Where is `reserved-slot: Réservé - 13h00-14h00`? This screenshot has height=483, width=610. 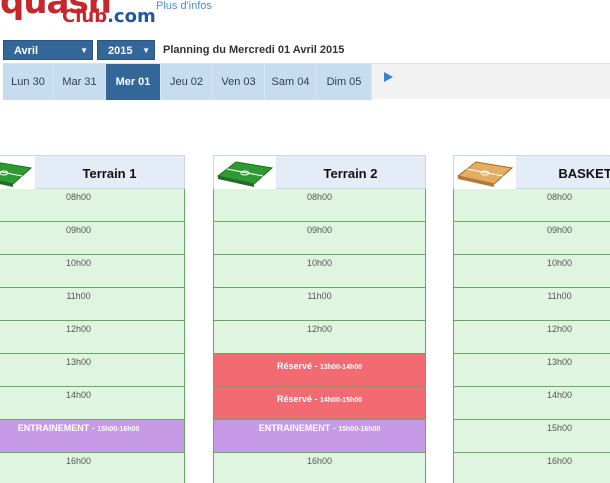
reserved-slot: Réservé - 13h00-14h00 is located at coordinates (319, 370).